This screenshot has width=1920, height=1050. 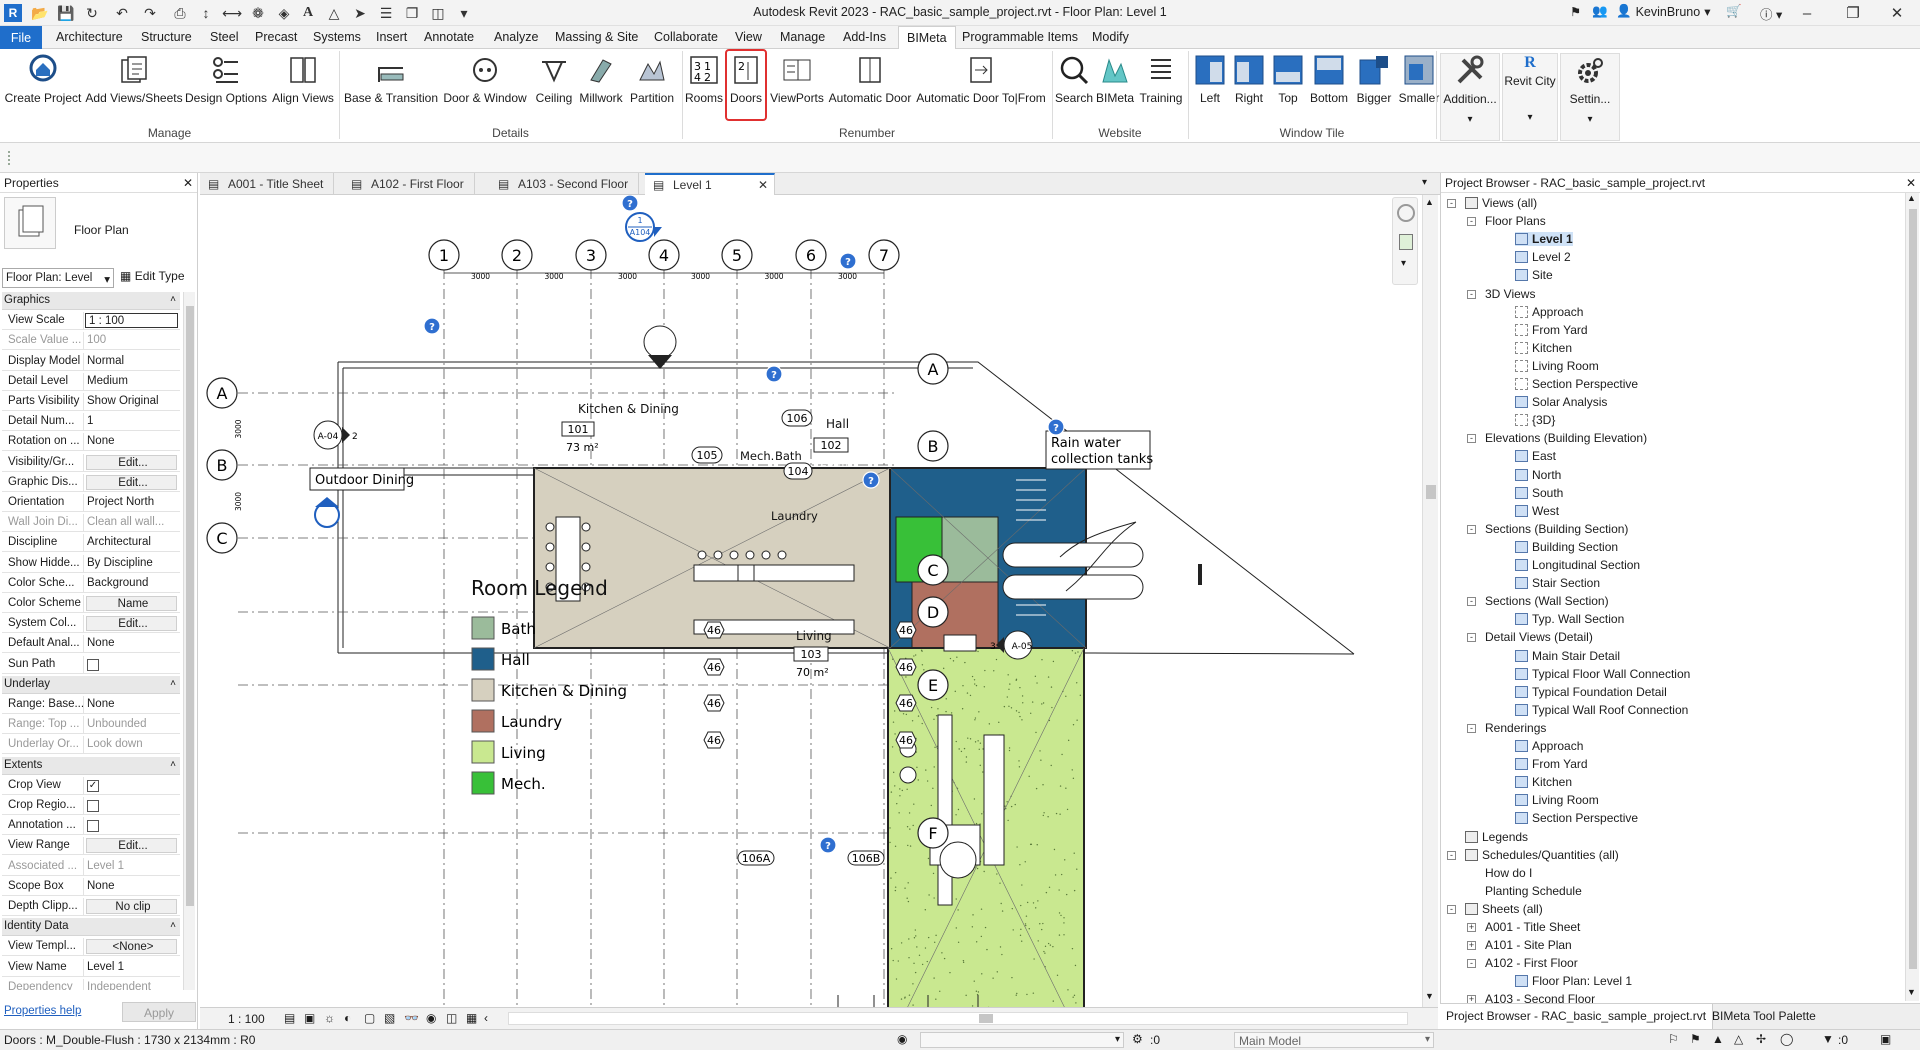 What do you see at coordinates (93, 826) in the screenshot?
I see `checkbox` at bounding box center [93, 826].